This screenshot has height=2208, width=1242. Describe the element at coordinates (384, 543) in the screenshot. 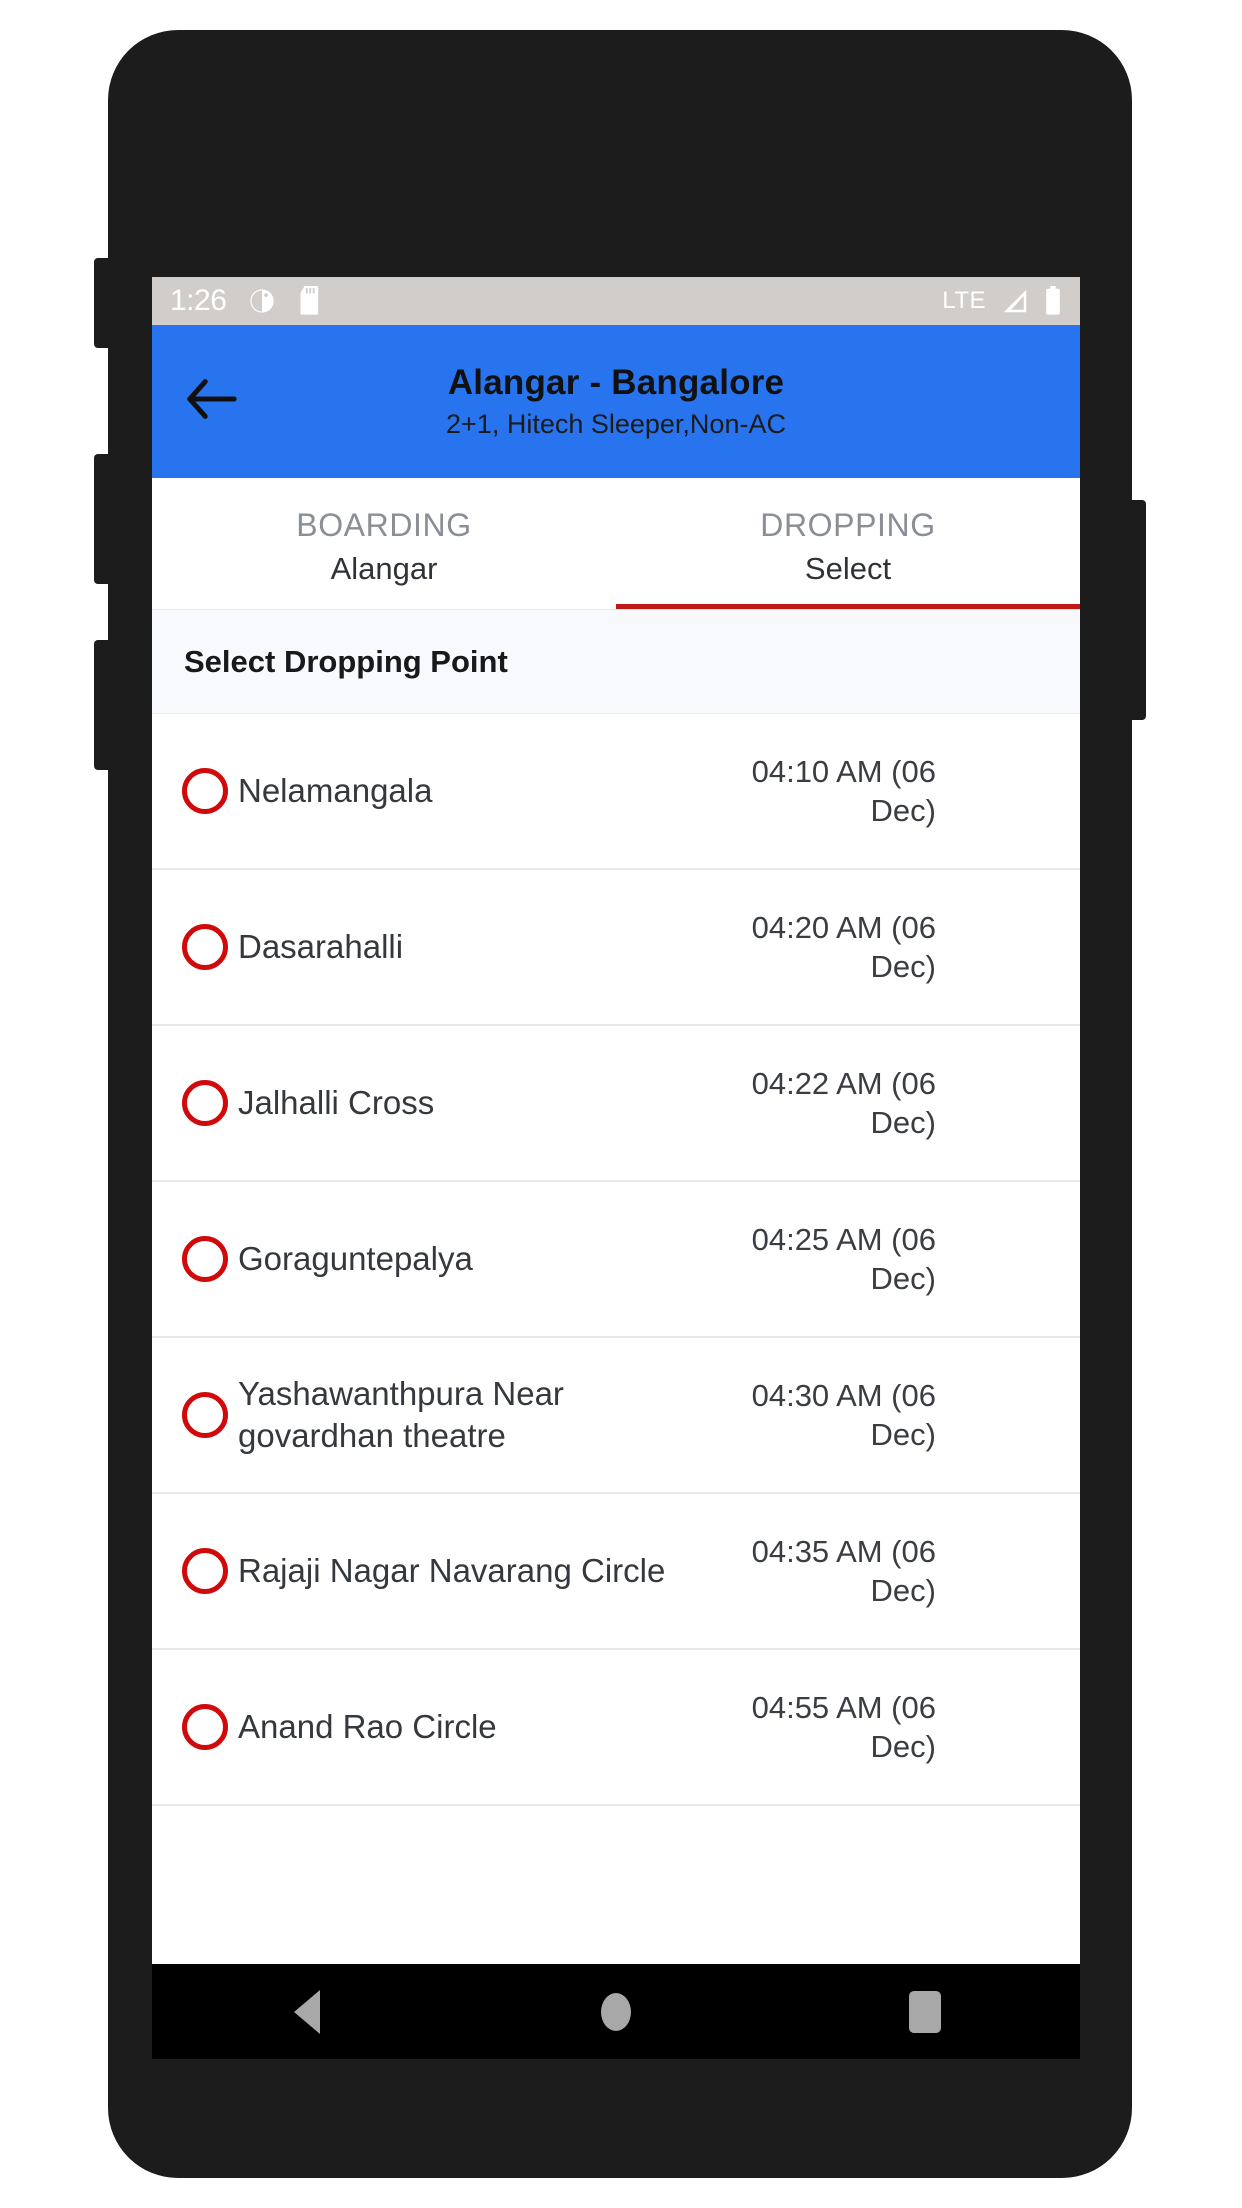

I see `tab-boarding: BOARDING Alangar` at that location.